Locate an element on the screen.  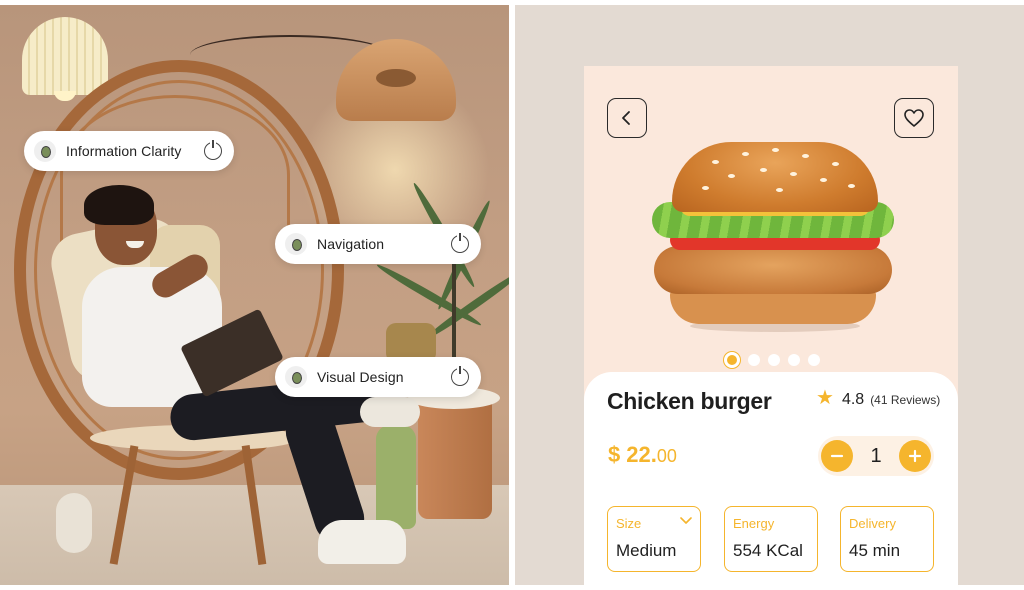
heart-icon is located at coordinates (914, 118).